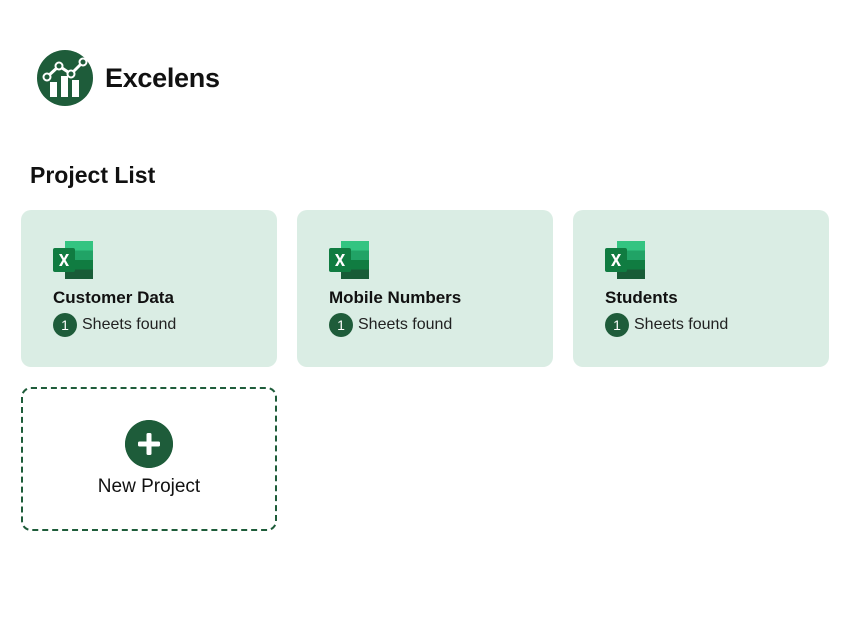 This screenshot has height=644, width=841. What do you see at coordinates (113, 297) in the screenshot?
I see `project-name: Customer Data` at bounding box center [113, 297].